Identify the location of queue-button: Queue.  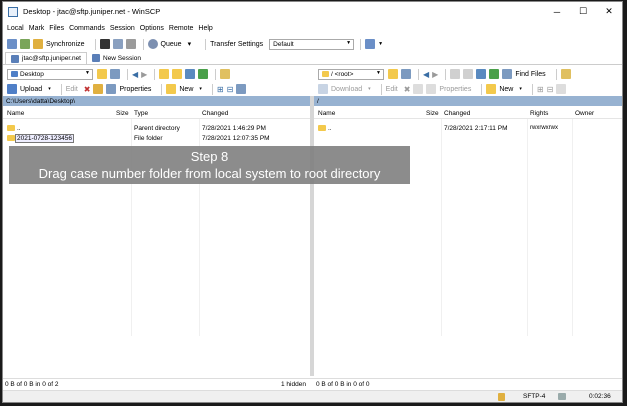
(171, 44).